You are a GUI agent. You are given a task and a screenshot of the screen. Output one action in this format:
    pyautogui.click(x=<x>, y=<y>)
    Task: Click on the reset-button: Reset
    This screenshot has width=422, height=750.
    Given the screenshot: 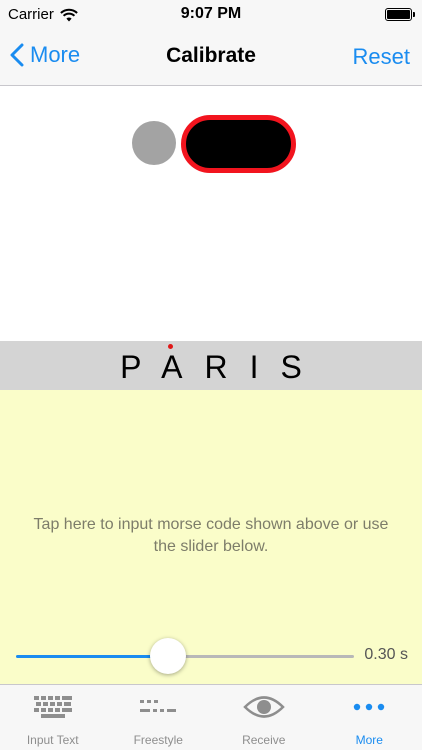 What is the action you would take?
    pyautogui.click(x=381, y=57)
    